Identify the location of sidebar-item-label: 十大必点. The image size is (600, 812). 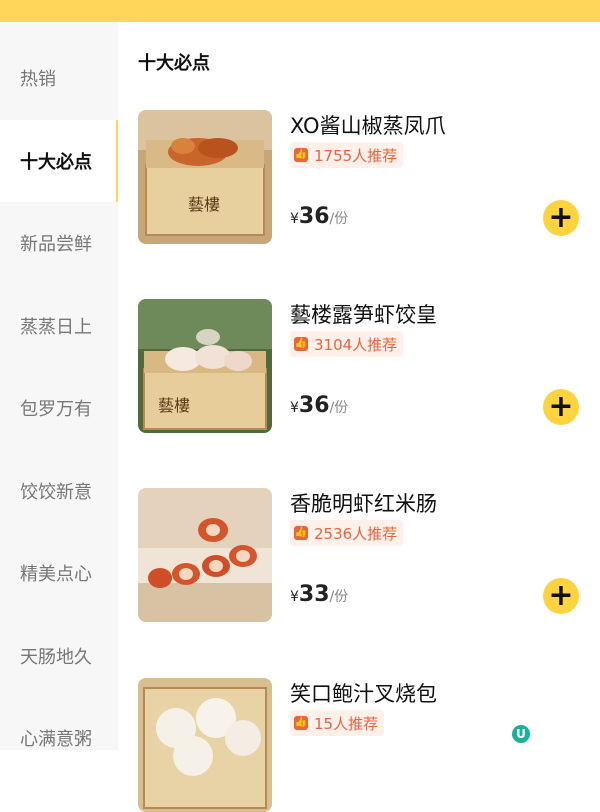
(56, 162).